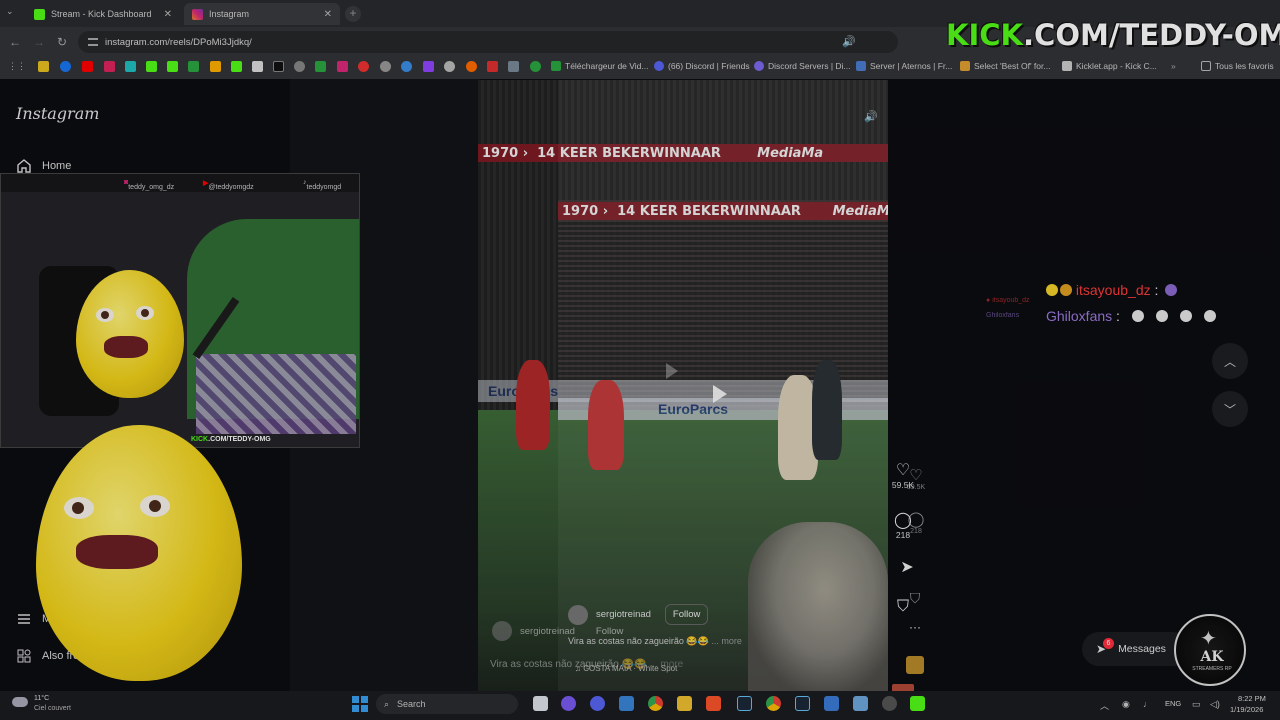  Describe the element at coordinates (1215, 704) in the screenshot. I see `volume-icon: ◁)` at that location.